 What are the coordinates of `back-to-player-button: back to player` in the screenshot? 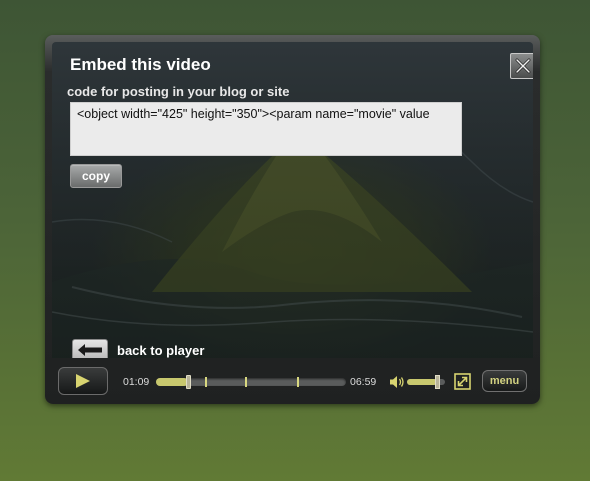 It's located at (138, 348).